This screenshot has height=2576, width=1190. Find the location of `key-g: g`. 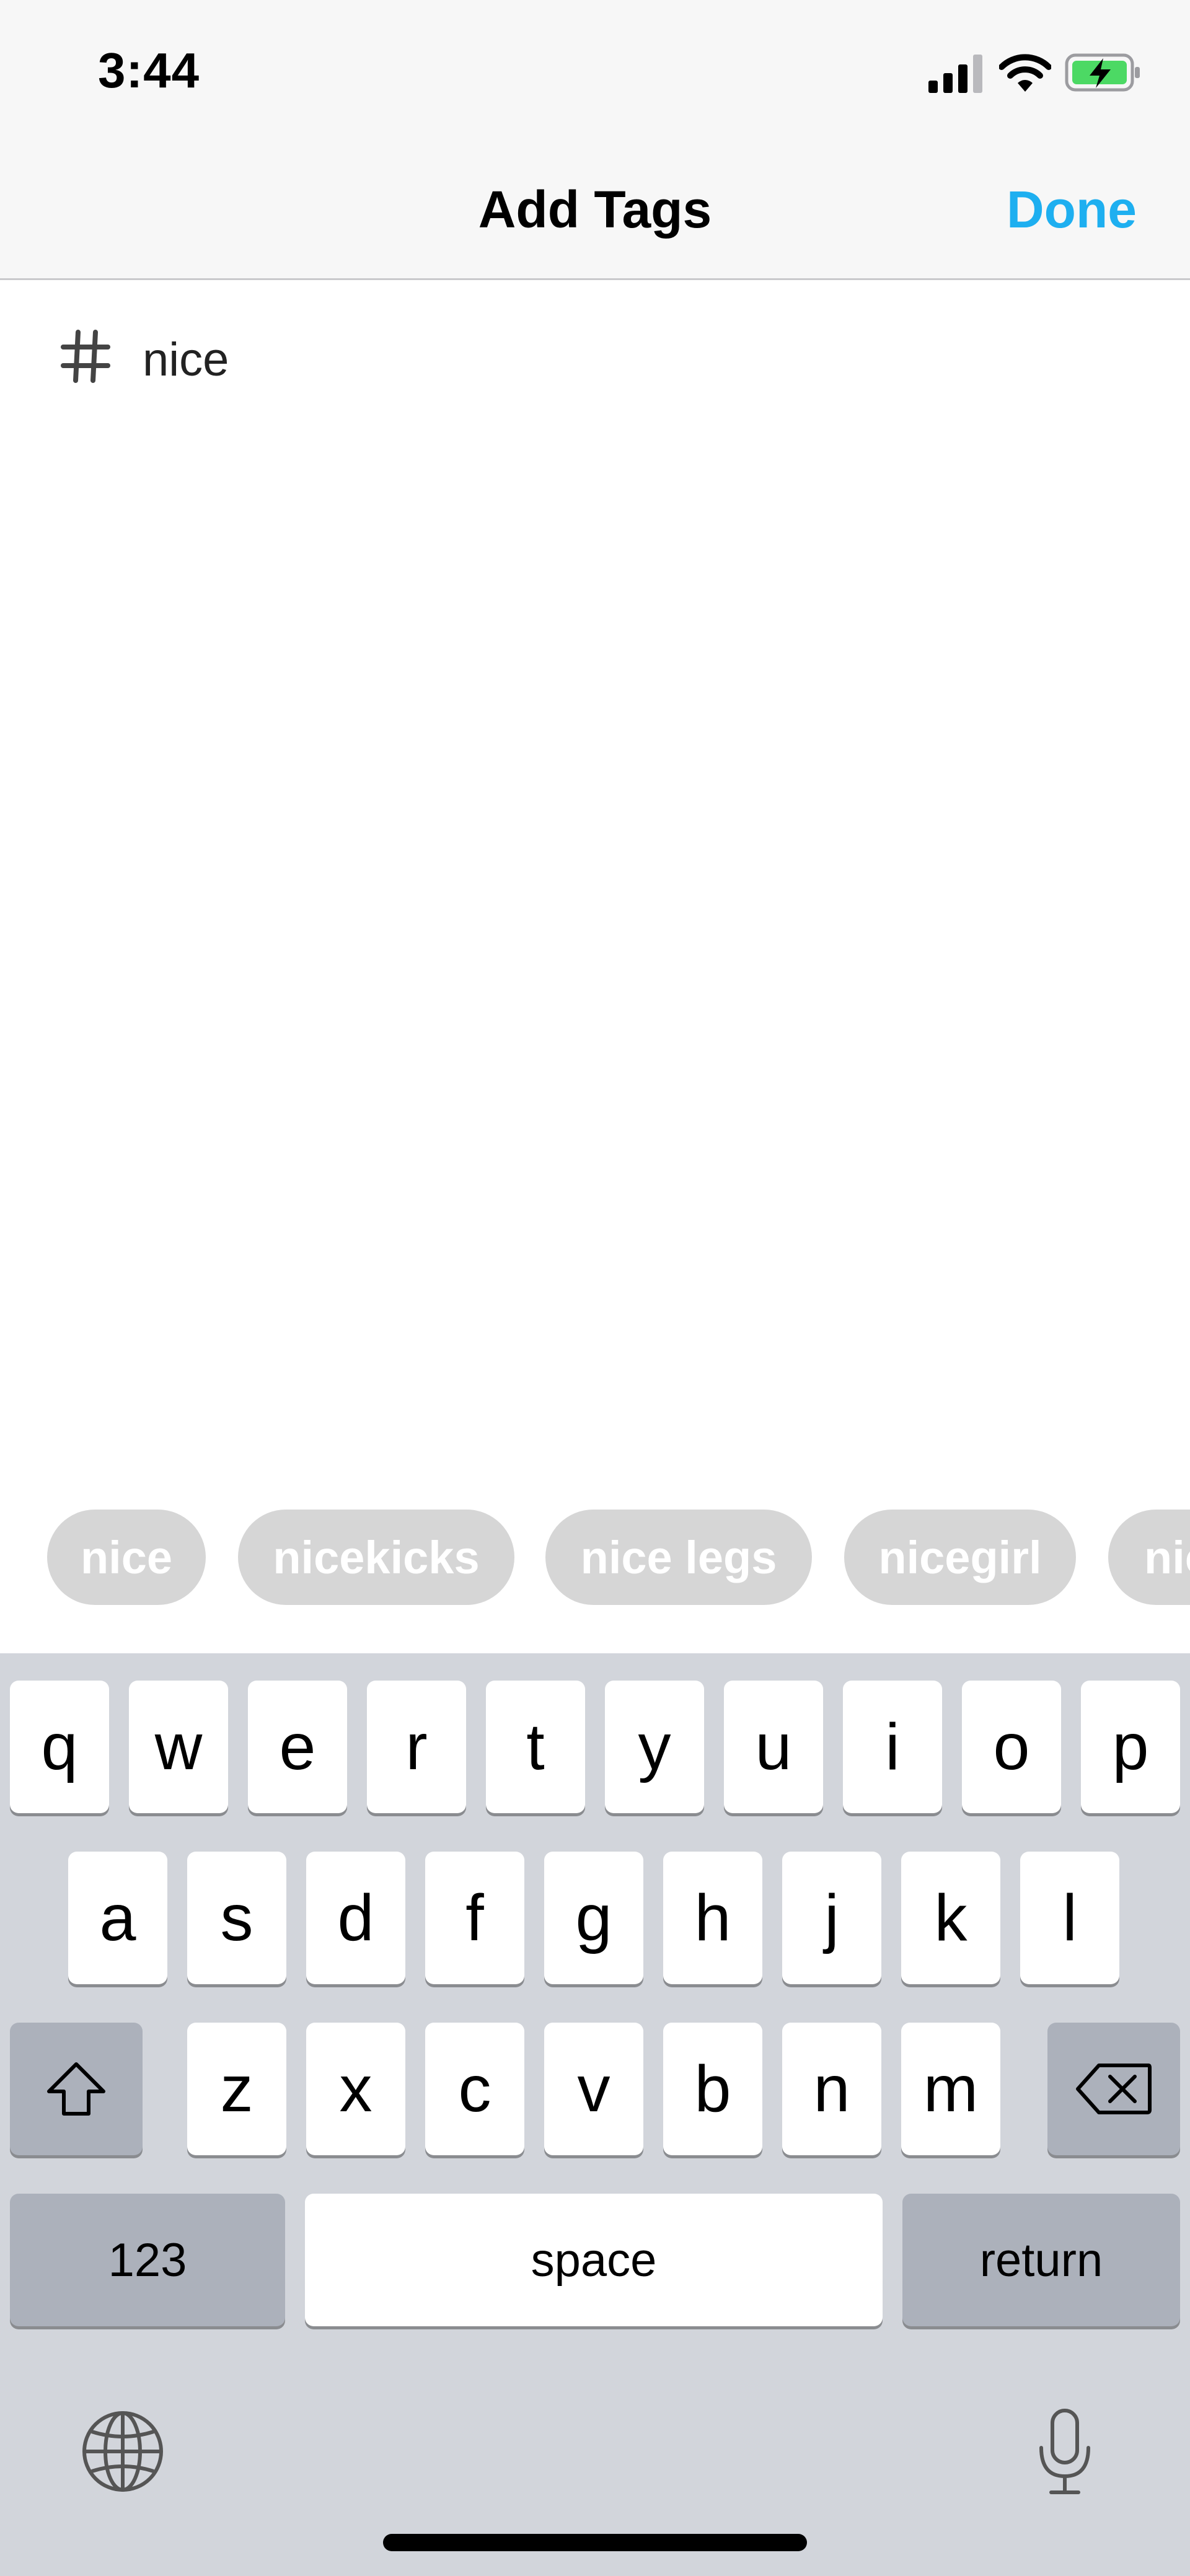

key-g: g is located at coordinates (593, 1918).